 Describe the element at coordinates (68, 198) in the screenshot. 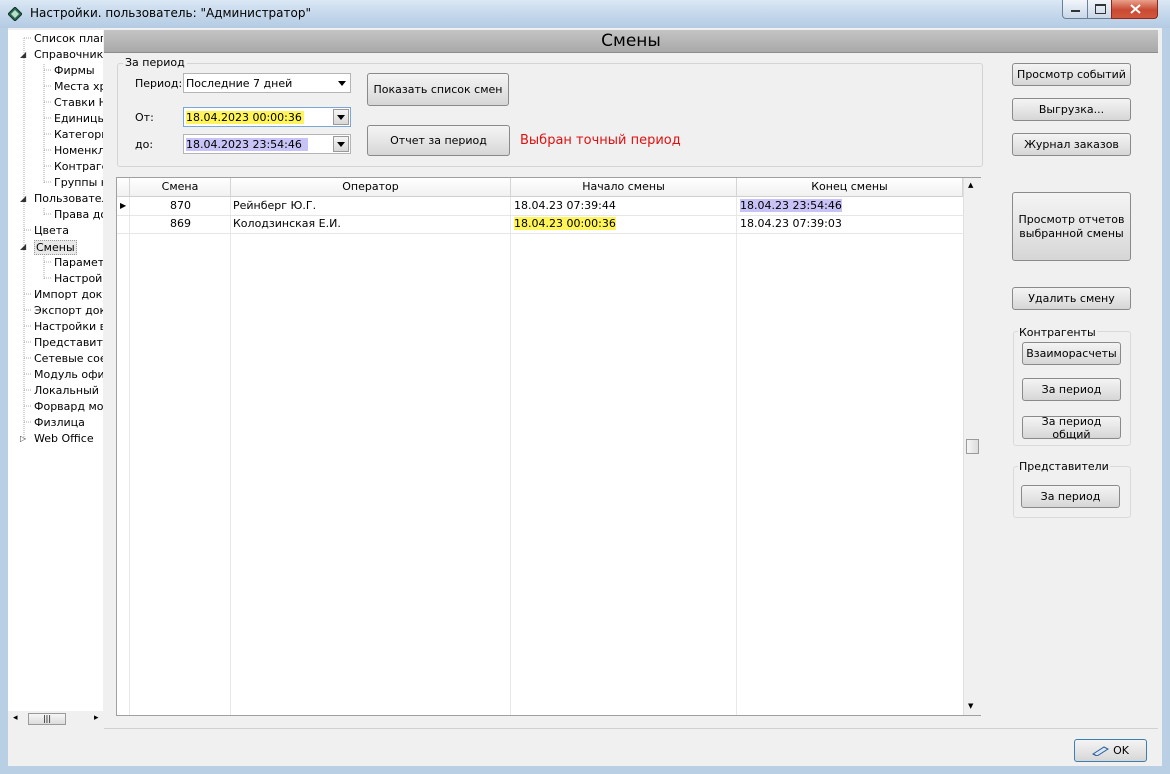

I see `tree-item: Пользователи` at that location.